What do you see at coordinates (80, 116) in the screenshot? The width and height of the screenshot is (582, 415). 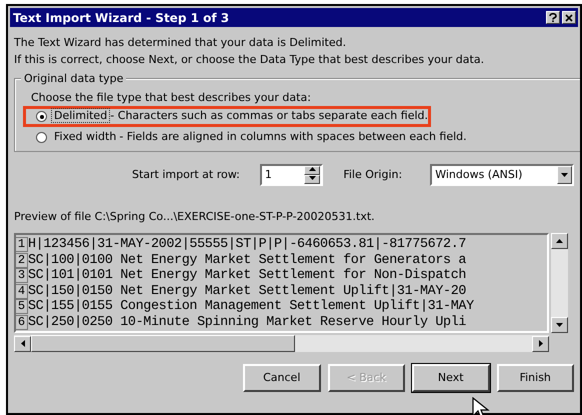 I see `radio-label: Delimited` at bounding box center [80, 116].